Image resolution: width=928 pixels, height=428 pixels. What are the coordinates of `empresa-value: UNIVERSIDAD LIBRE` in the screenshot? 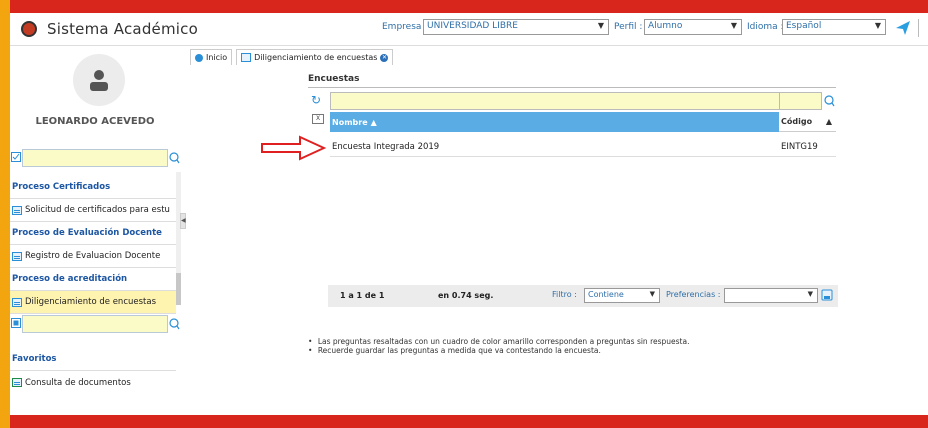 It's located at (472, 26).